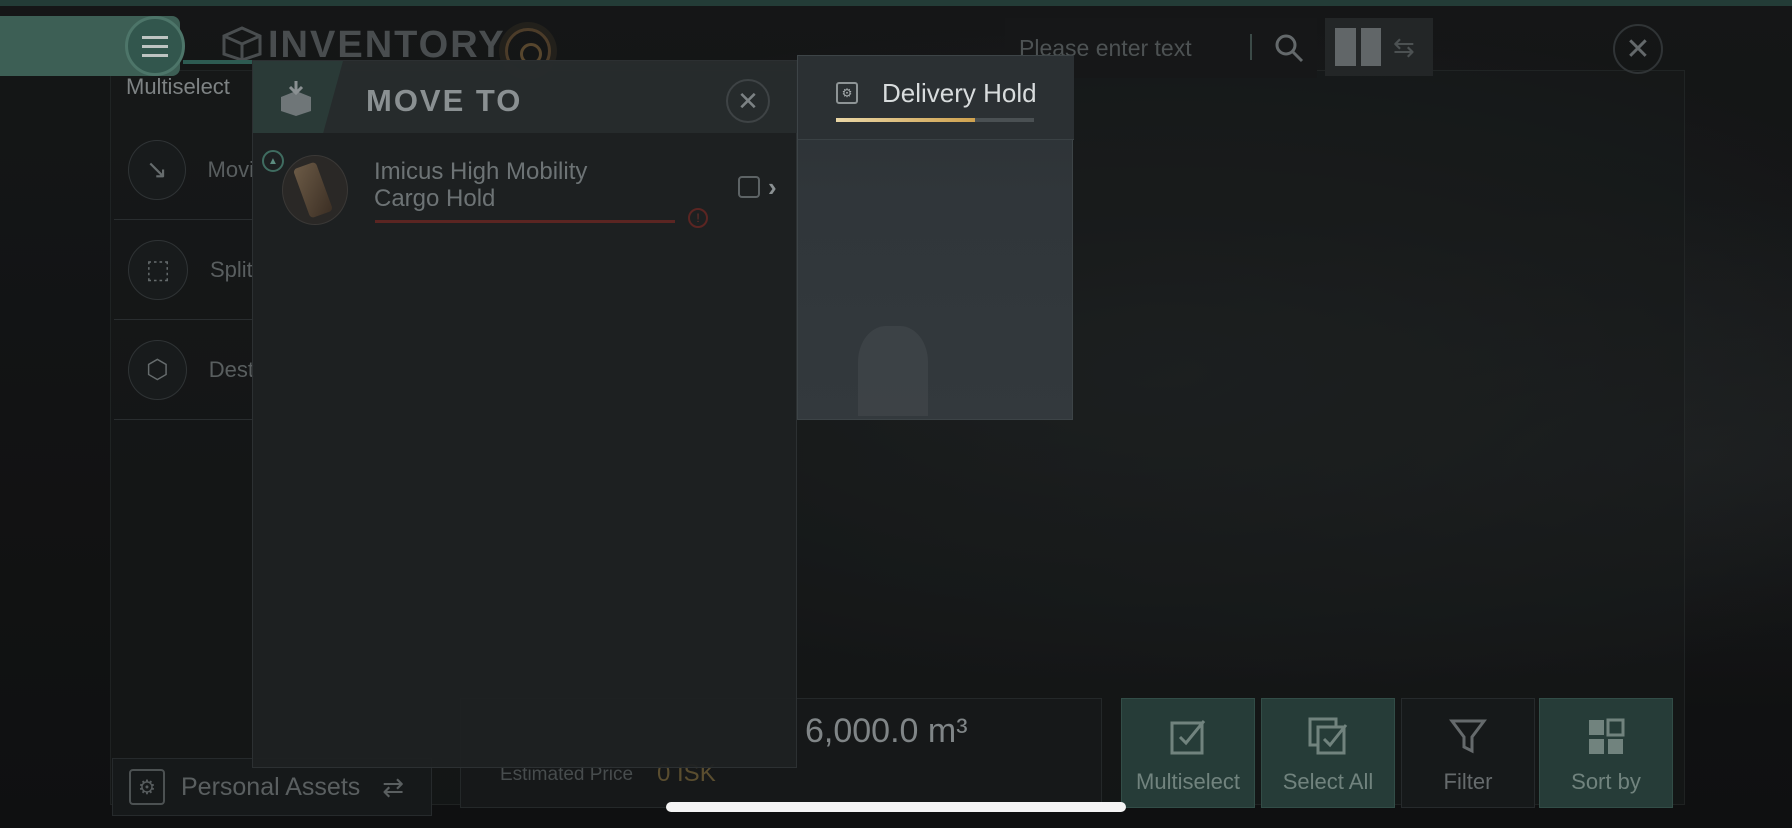 Image resolution: width=1792 pixels, height=828 pixels. I want to click on move-to-close-button: ✕, so click(748, 101).